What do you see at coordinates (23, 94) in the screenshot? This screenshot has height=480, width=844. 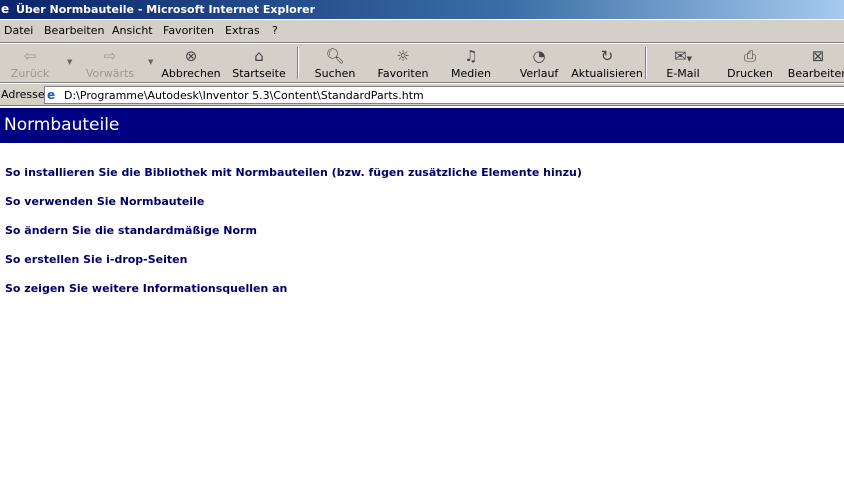 I see `address-label: Adresse` at bounding box center [23, 94].